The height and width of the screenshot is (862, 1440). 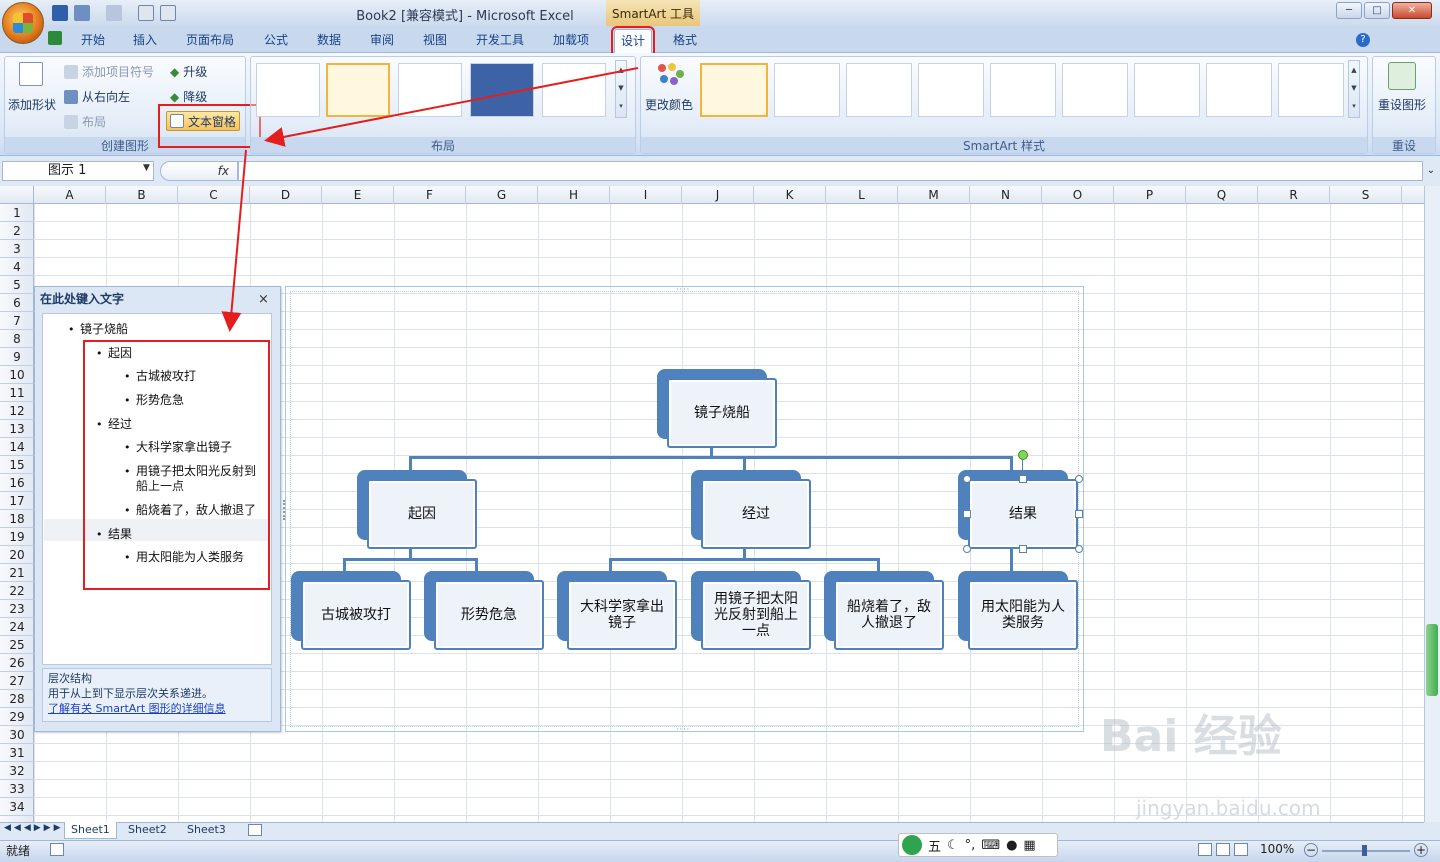 I want to click on row-header: 8, so click(x=17, y=339).